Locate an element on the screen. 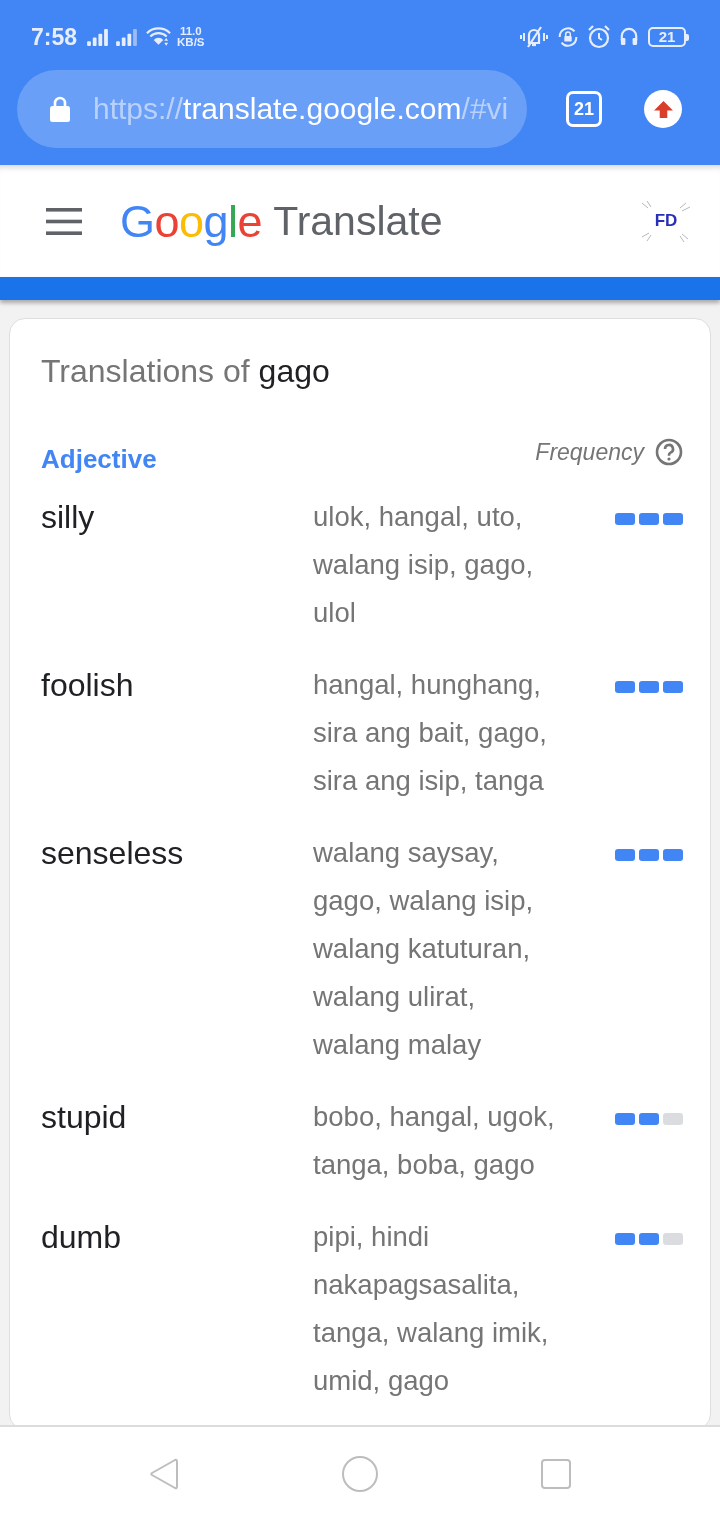  source-word: silly is located at coordinates (68, 517).